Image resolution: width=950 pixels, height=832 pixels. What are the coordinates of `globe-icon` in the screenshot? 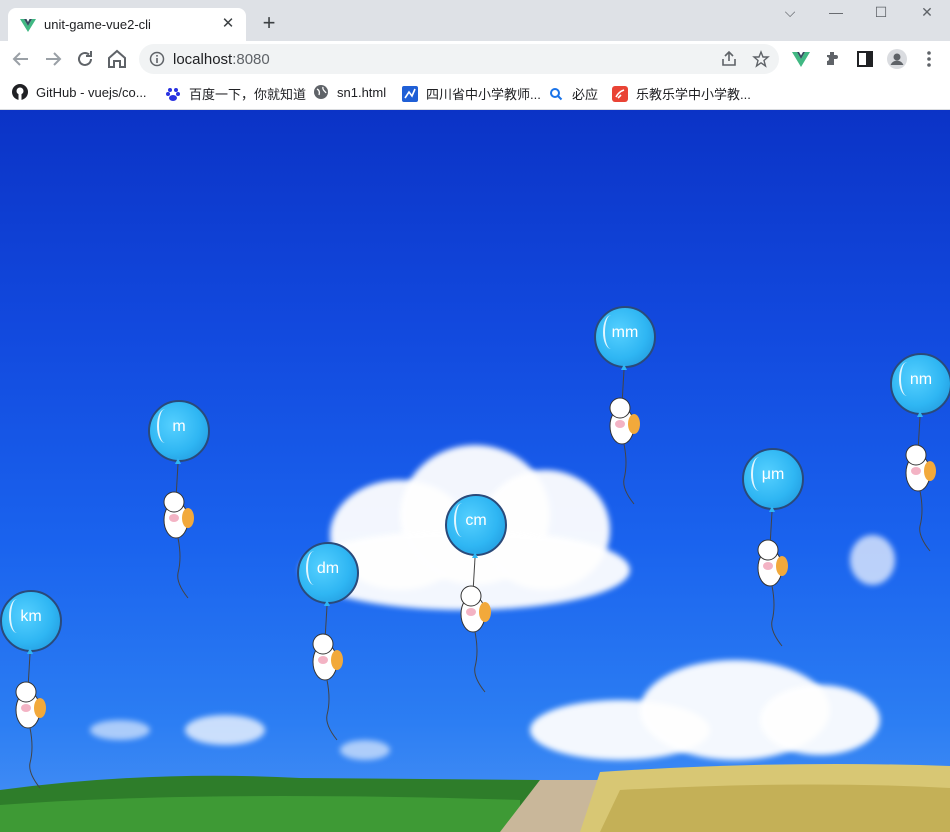 It's located at (321, 92).